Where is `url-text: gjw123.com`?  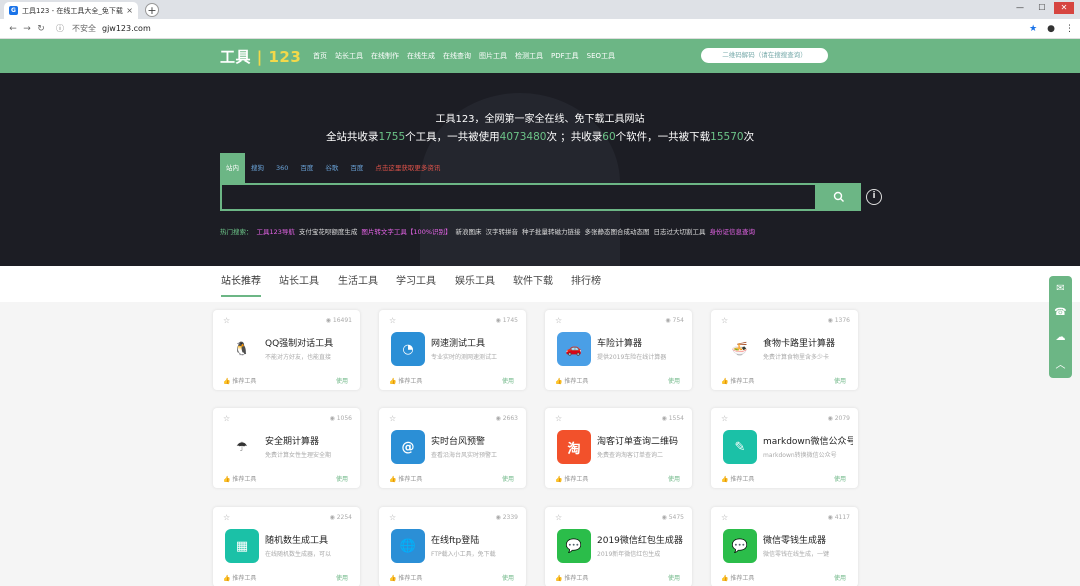 url-text: gjw123.com is located at coordinates (126, 28).